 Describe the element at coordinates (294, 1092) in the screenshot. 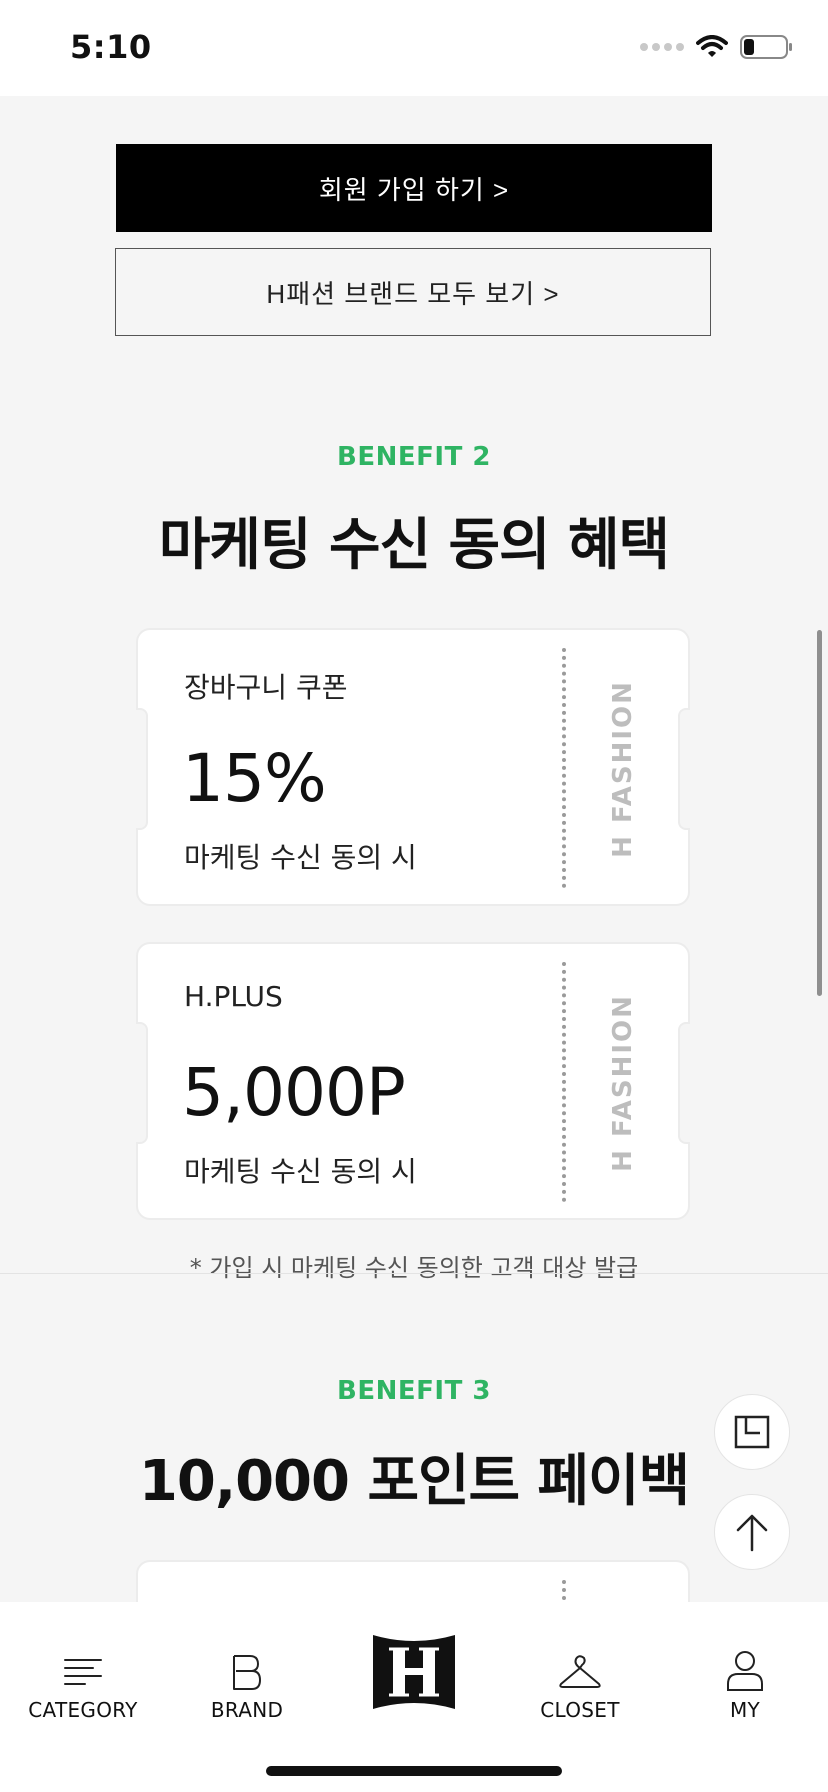

I see `coupon-value: 5,000P` at that location.